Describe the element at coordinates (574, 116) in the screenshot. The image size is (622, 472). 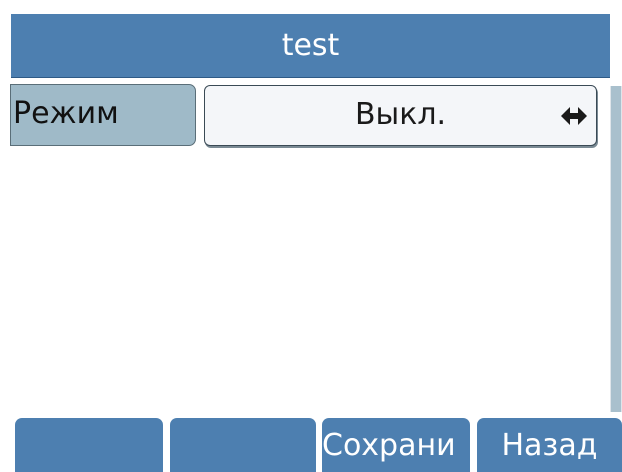
I see `left-right-arrows-icon` at that location.